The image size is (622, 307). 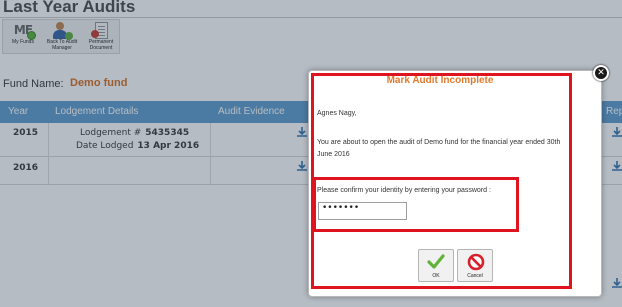 What do you see at coordinates (601, 73) in the screenshot?
I see `close-icon: ✕` at bounding box center [601, 73].